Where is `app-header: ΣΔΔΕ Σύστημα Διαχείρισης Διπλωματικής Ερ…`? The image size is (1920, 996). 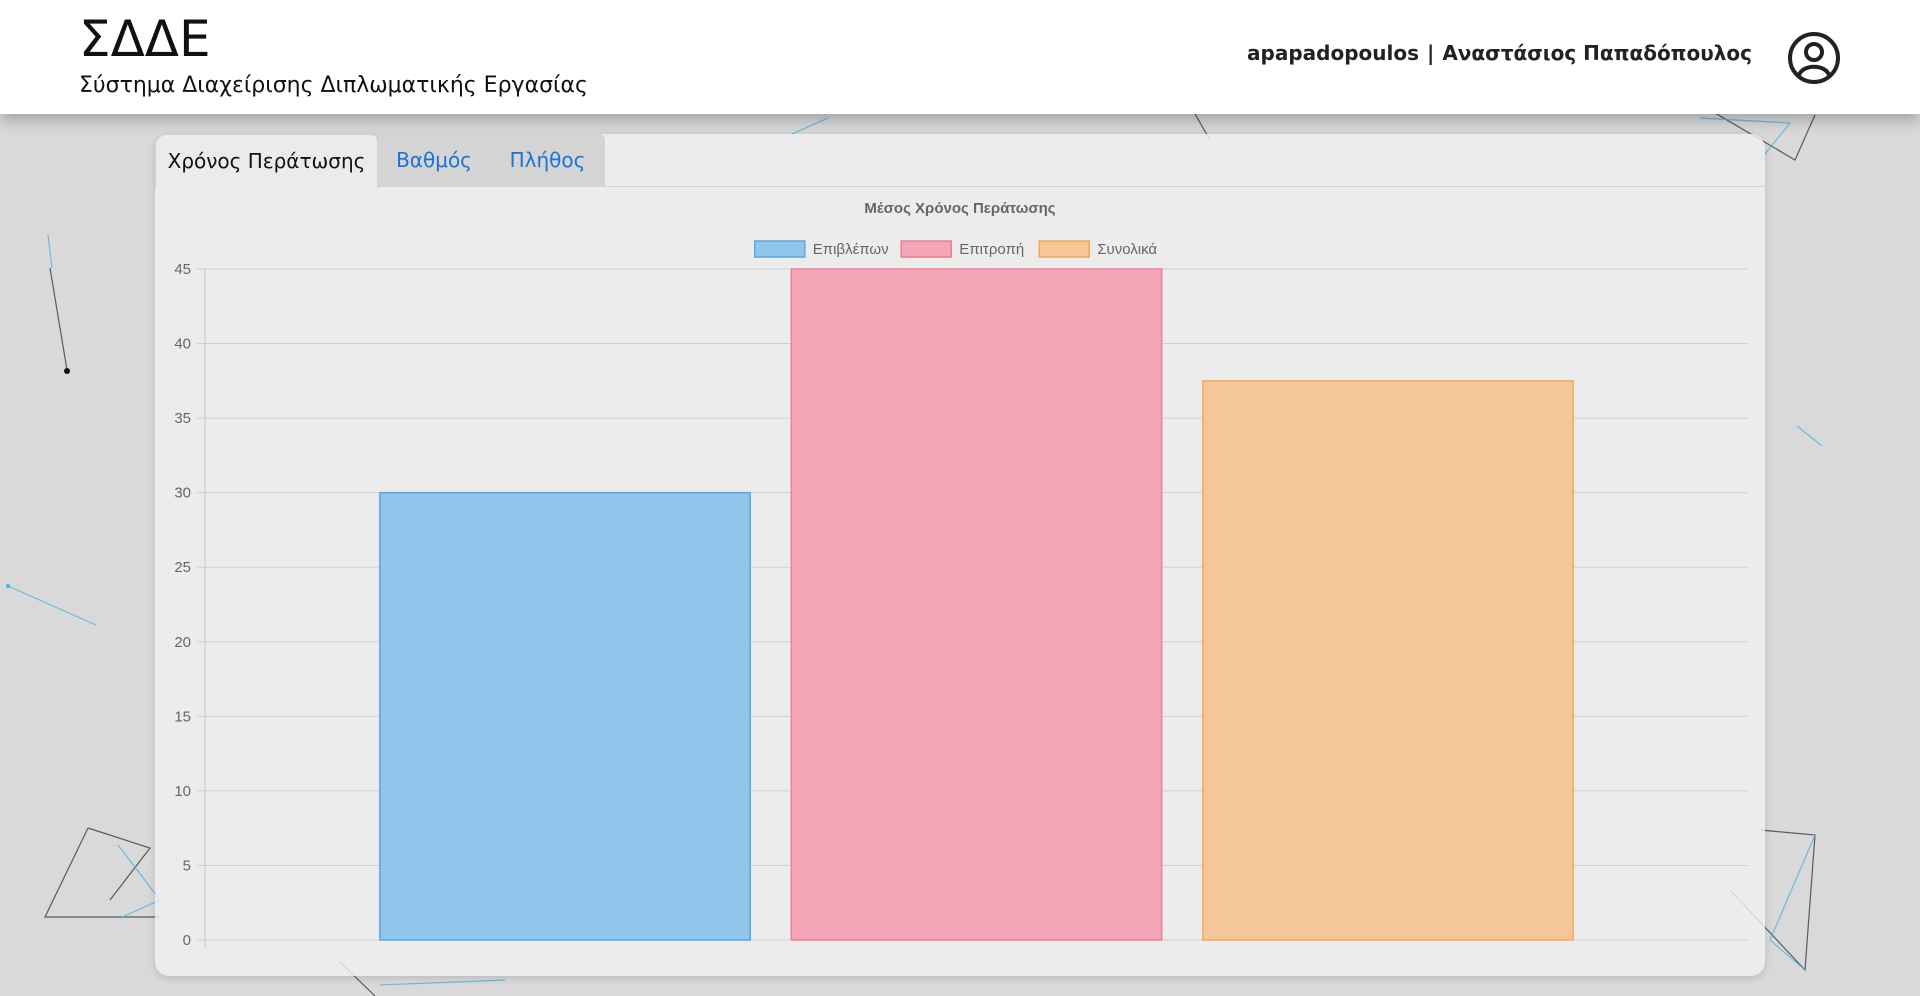
app-header: ΣΔΔΕ Σύστημα Διαχείρισης Διπλωματικής Ερ… is located at coordinates (960, 57).